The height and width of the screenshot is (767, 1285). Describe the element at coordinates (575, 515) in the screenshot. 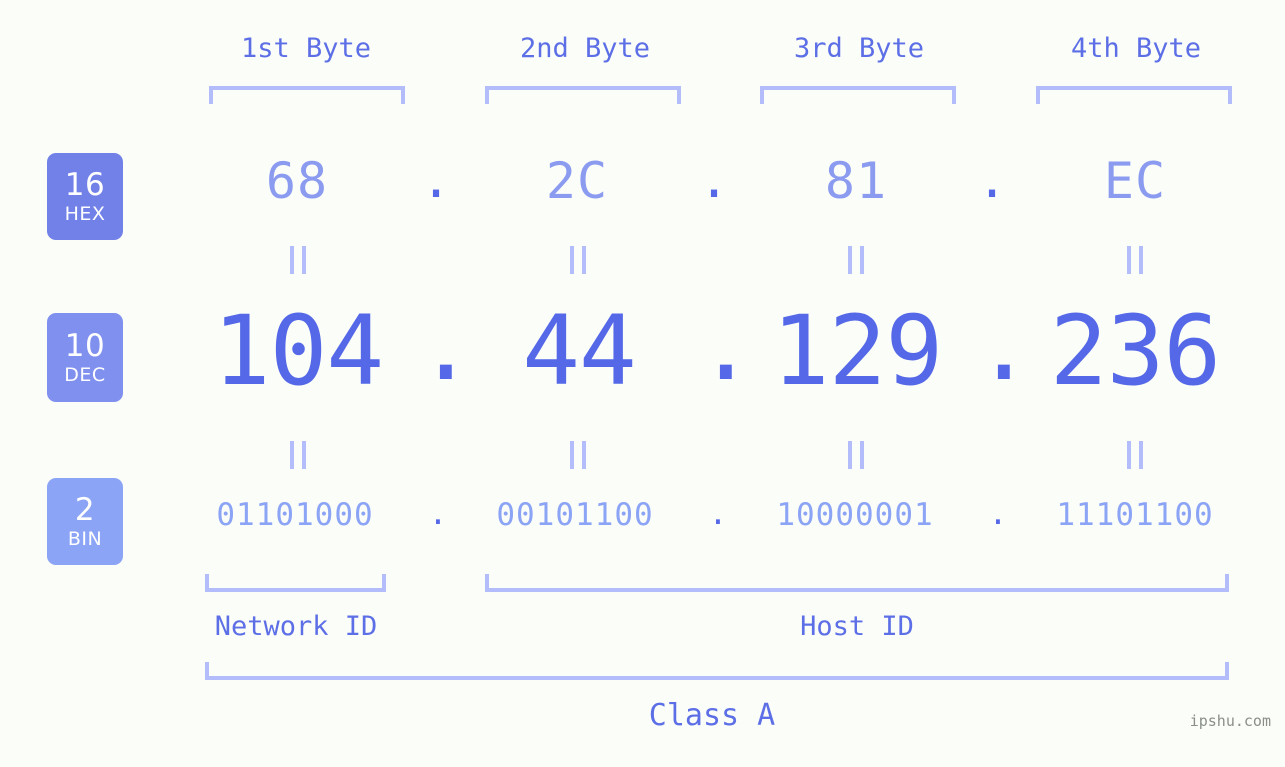

I see `bin-byte-2: 00101100` at that location.